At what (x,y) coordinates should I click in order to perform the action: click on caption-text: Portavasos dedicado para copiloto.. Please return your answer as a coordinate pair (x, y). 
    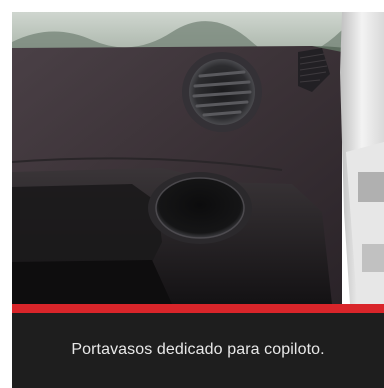
    Looking at the image, I should click on (198, 349).